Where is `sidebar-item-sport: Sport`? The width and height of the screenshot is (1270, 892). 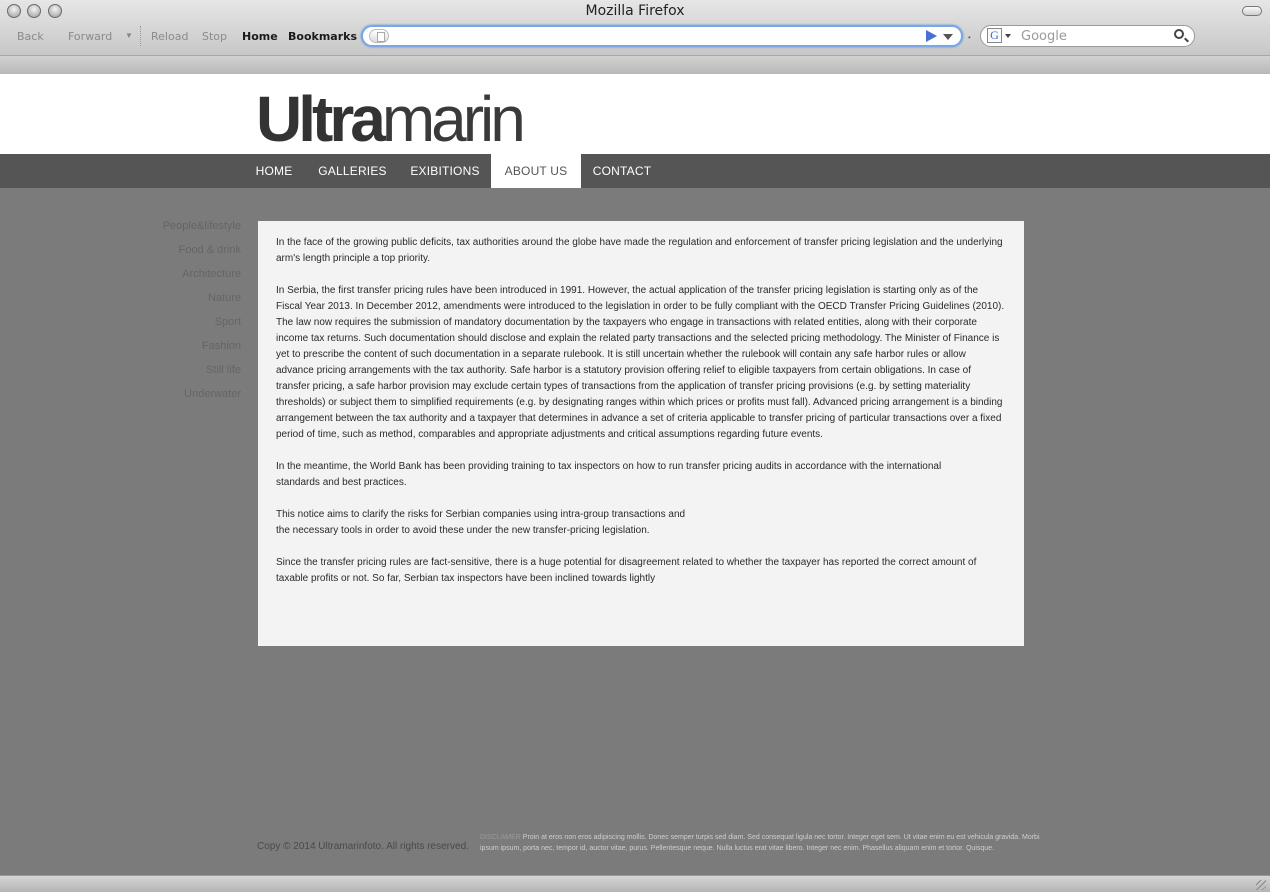
sidebar-item-sport: Sport is located at coordinates (228, 322).